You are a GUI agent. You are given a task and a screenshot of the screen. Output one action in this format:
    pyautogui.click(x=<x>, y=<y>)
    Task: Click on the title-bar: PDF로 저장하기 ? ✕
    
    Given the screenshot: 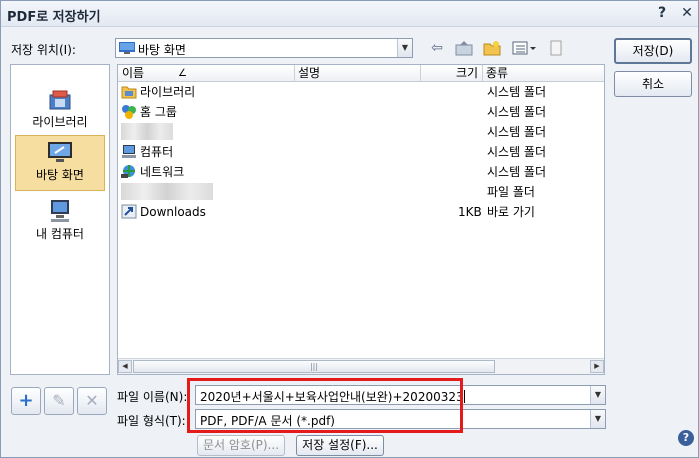 What is the action you would take?
    pyautogui.click(x=349, y=14)
    